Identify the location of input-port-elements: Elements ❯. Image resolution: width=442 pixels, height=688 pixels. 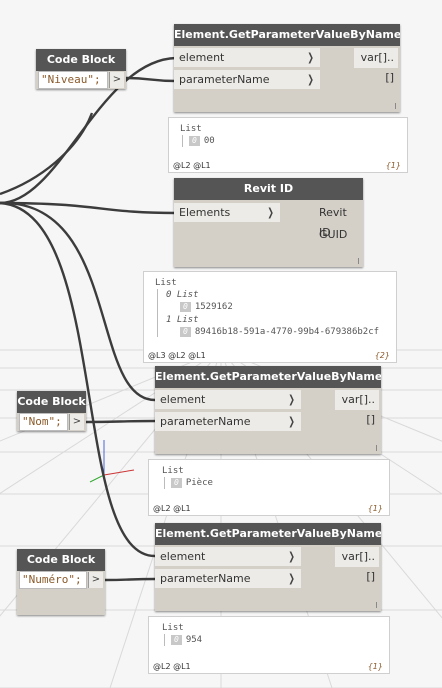
(227, 213).